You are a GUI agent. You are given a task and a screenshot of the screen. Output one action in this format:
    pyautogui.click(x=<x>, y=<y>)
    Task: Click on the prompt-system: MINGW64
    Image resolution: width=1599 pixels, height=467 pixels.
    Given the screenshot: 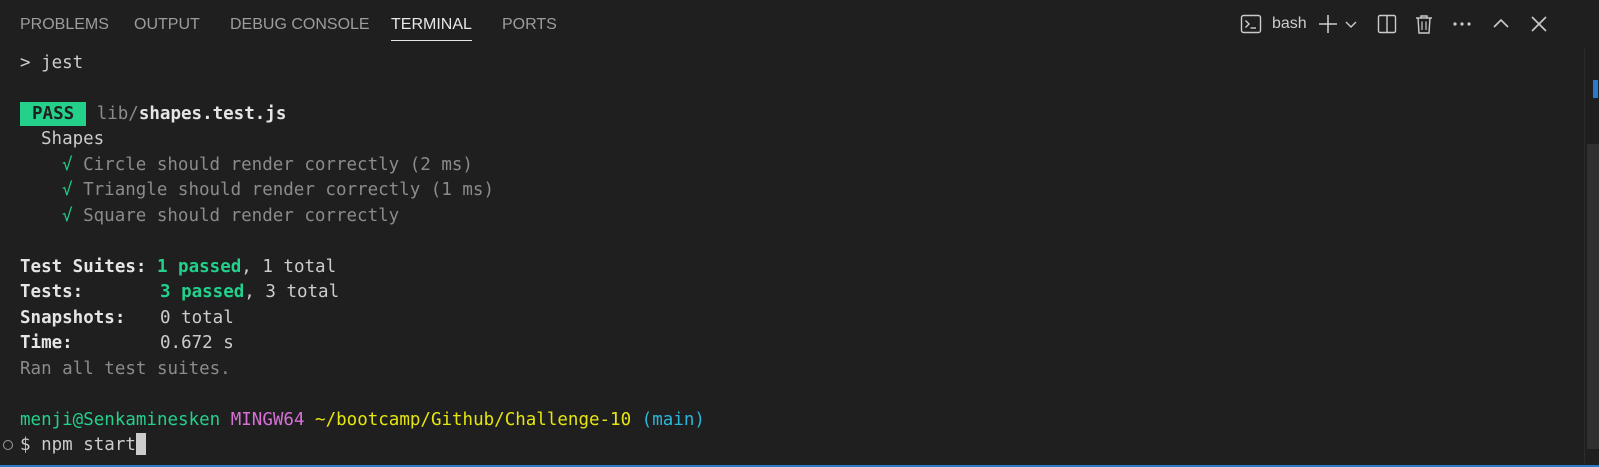 What is the action you would take?
    pyautogui.click(x=267, y=420)
    